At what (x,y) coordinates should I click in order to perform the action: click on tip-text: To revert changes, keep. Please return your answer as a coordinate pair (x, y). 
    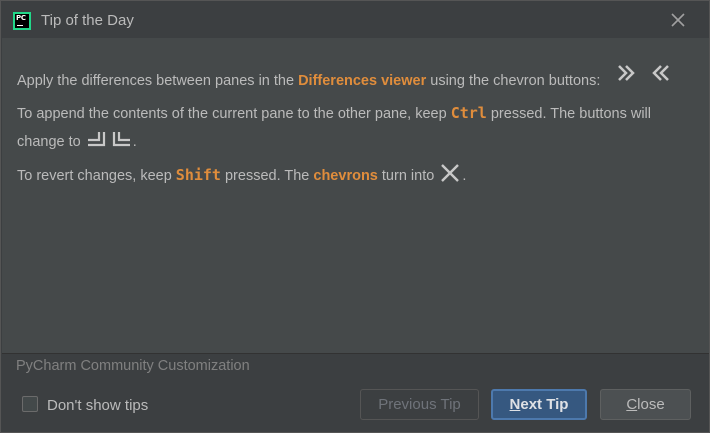
    Looking at the image, I should click on (96, 175).